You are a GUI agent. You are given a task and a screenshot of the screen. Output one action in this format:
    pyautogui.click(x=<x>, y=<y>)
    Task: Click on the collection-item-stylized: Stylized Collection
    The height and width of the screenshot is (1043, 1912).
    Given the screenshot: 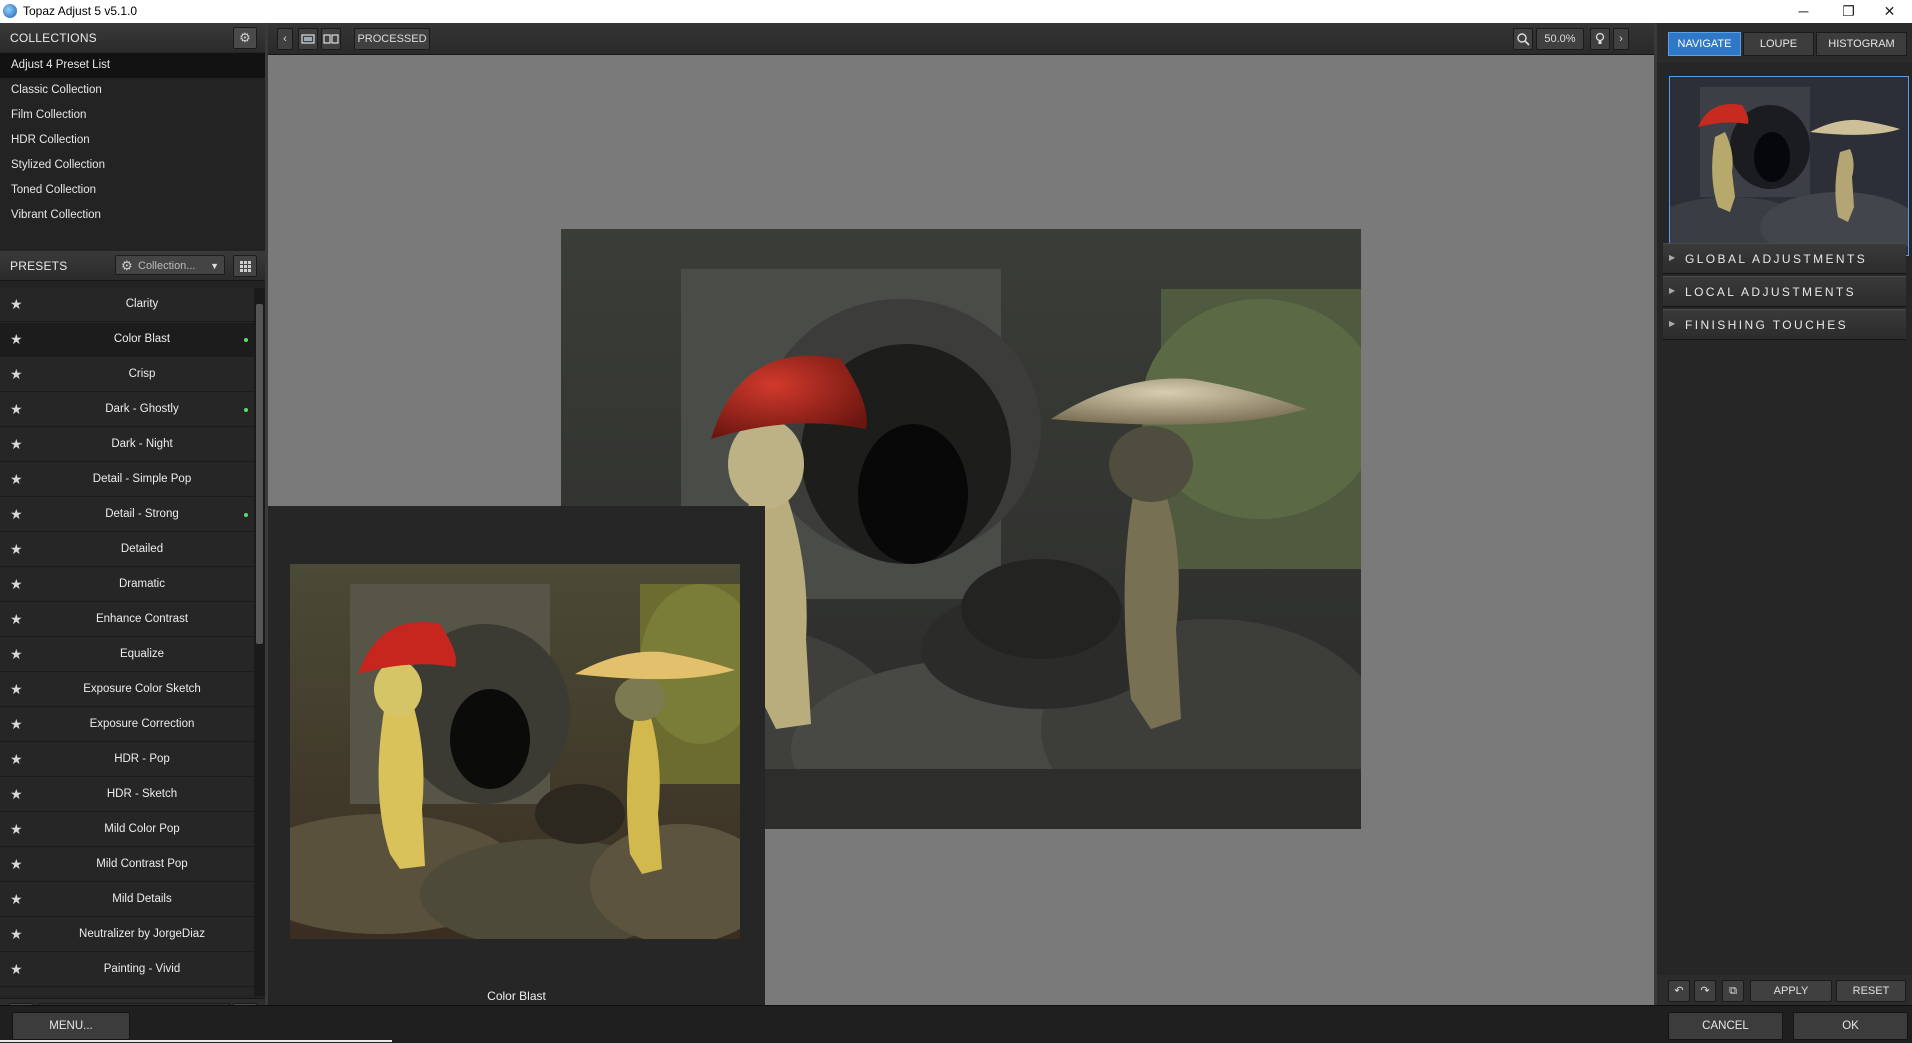 What is the action you would take?
    pyautogui.click(x=132, y=165)
    